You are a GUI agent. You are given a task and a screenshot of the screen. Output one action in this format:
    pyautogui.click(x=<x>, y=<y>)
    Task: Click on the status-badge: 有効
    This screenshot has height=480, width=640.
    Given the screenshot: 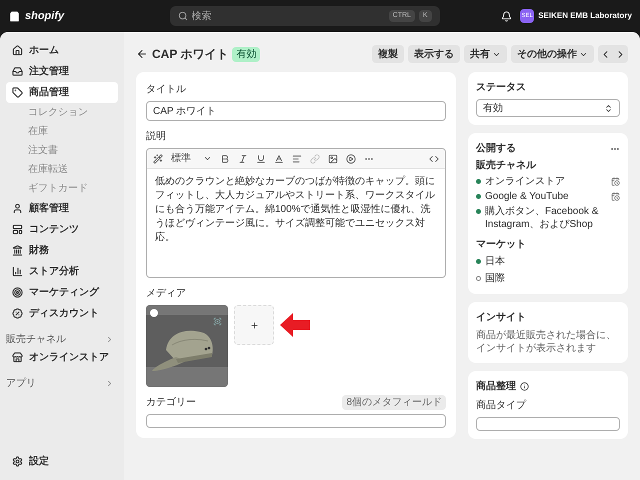 What is the action you would take?
    pyautogui.click(x=246, y=54)
    